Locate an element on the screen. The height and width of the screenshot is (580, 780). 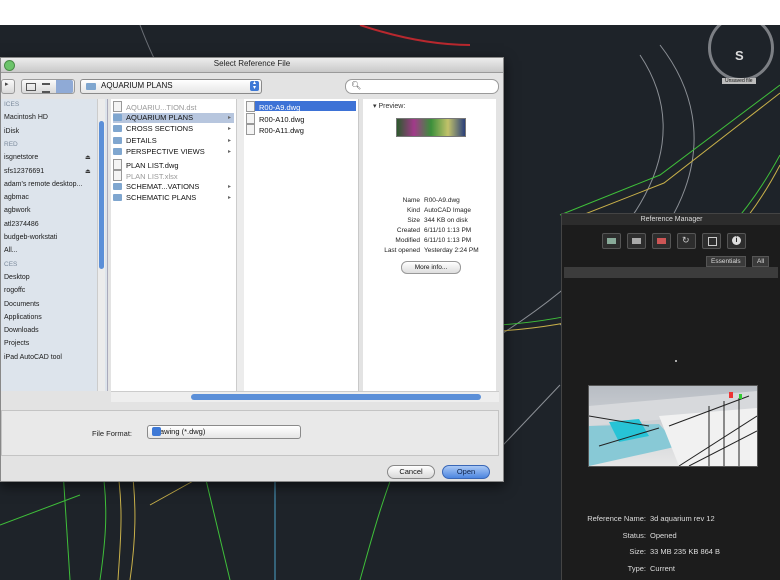
file-list-item: PLAN LIST.dwg is located at coordinates (173, 164).